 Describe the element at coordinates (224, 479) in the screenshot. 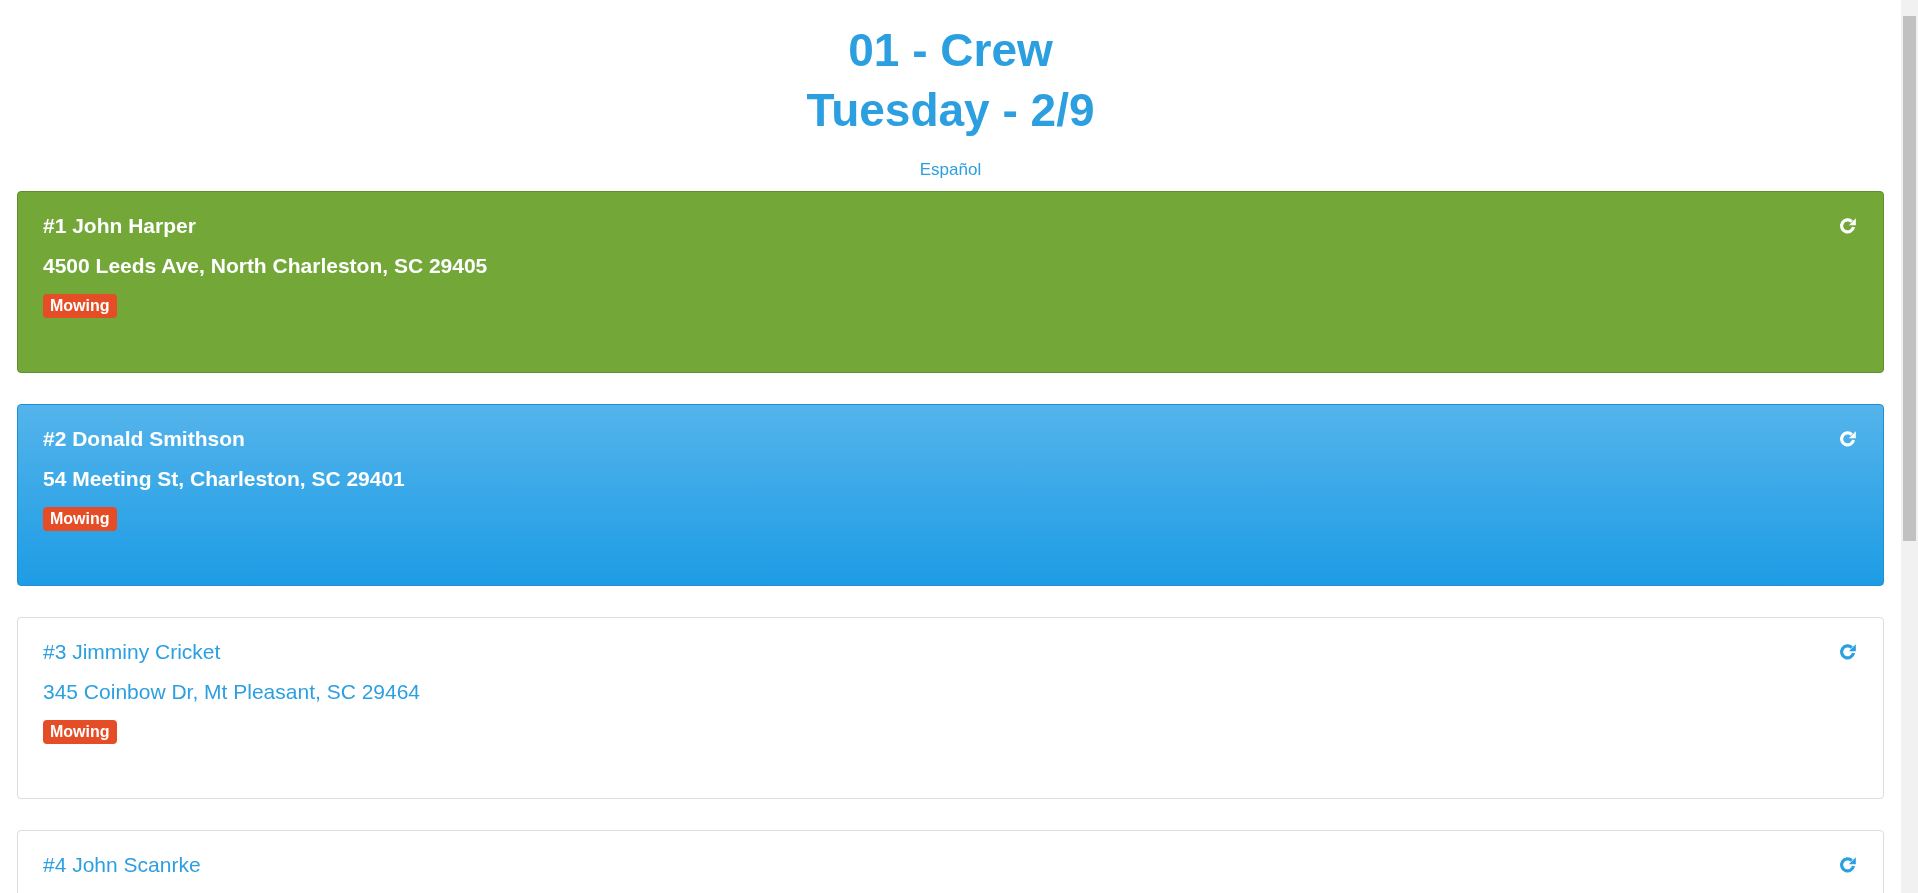

I see `address: 54 Meeting St, Charleston, SC 29401` at that location.